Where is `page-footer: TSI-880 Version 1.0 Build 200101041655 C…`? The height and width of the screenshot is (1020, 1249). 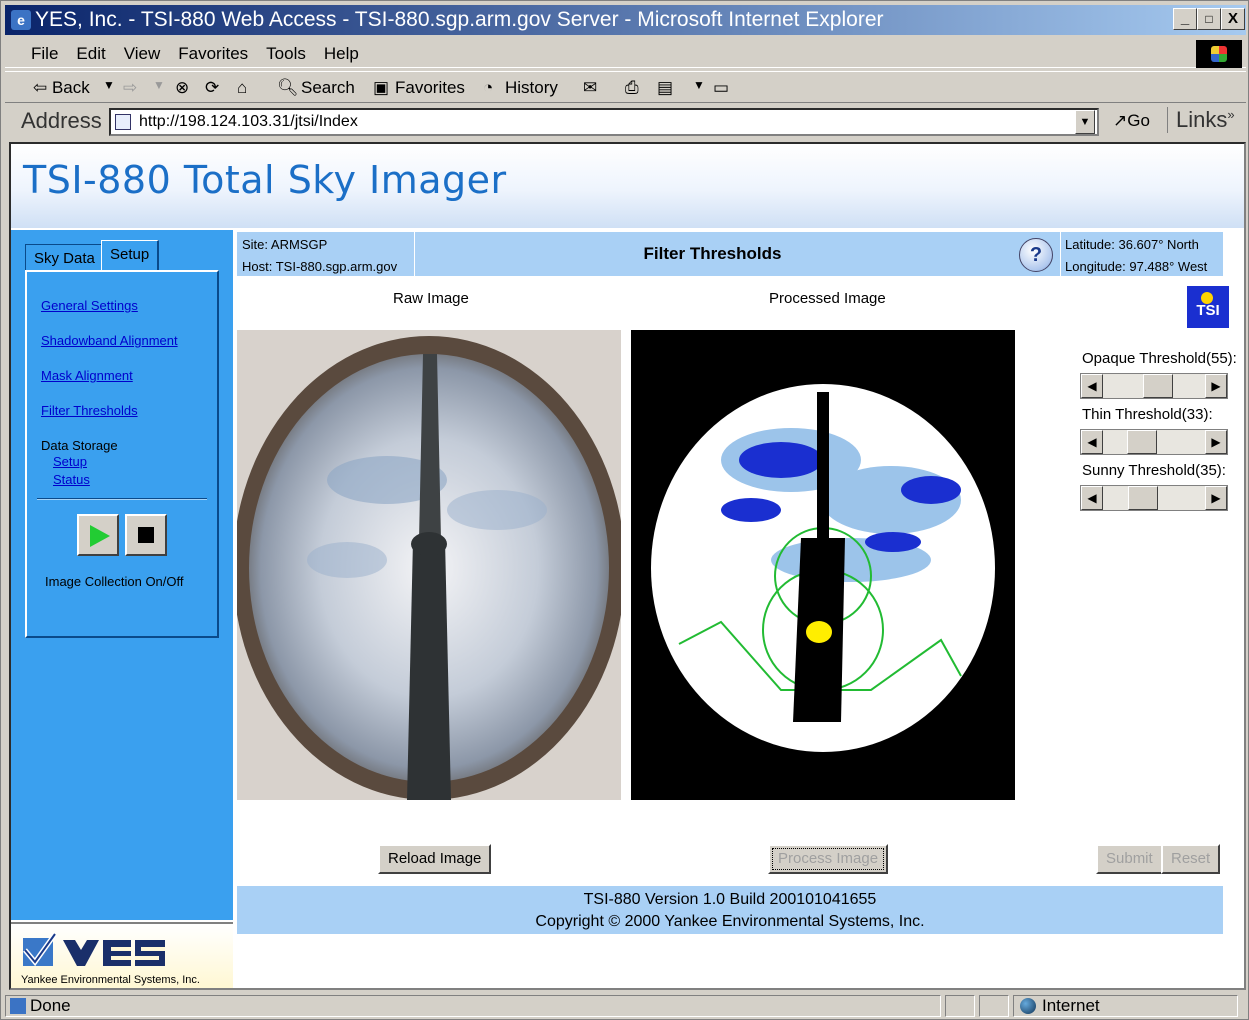
page-footer: TSI-880 Version 1.0 Build 200101041655 C… is located at coordinates (730, 910).